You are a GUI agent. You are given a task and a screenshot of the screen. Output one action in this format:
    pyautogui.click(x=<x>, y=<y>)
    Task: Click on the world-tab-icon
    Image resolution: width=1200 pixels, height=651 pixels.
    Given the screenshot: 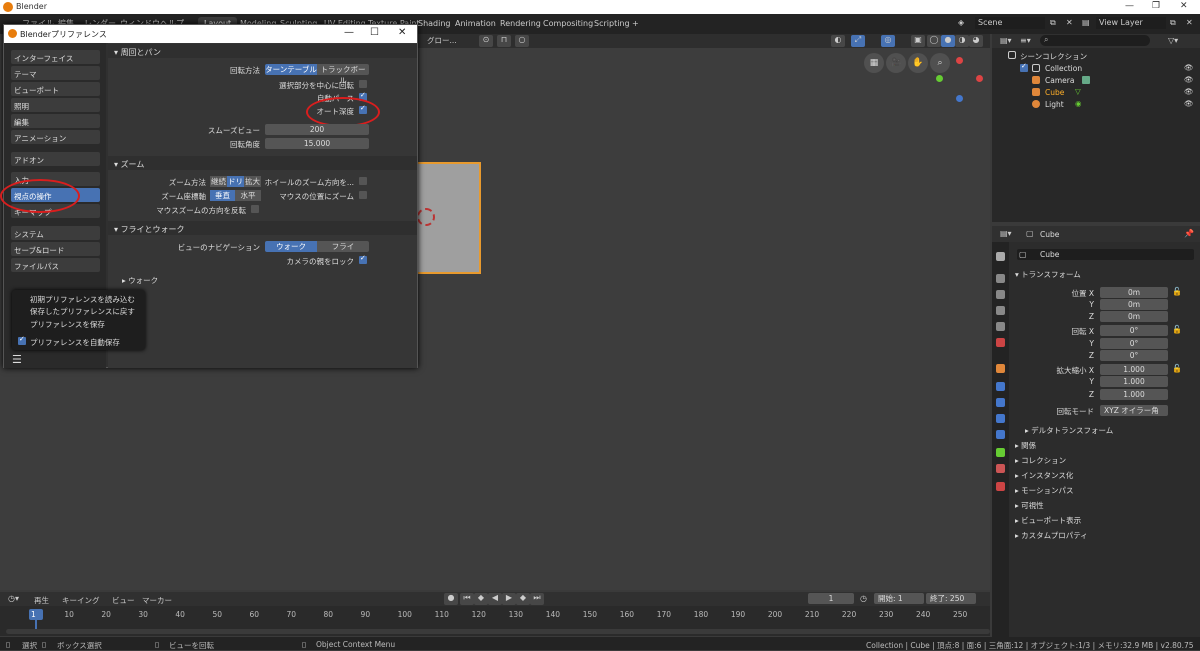 What is the action you would take?
    pyautogui.click(x=1000, y=342)
    